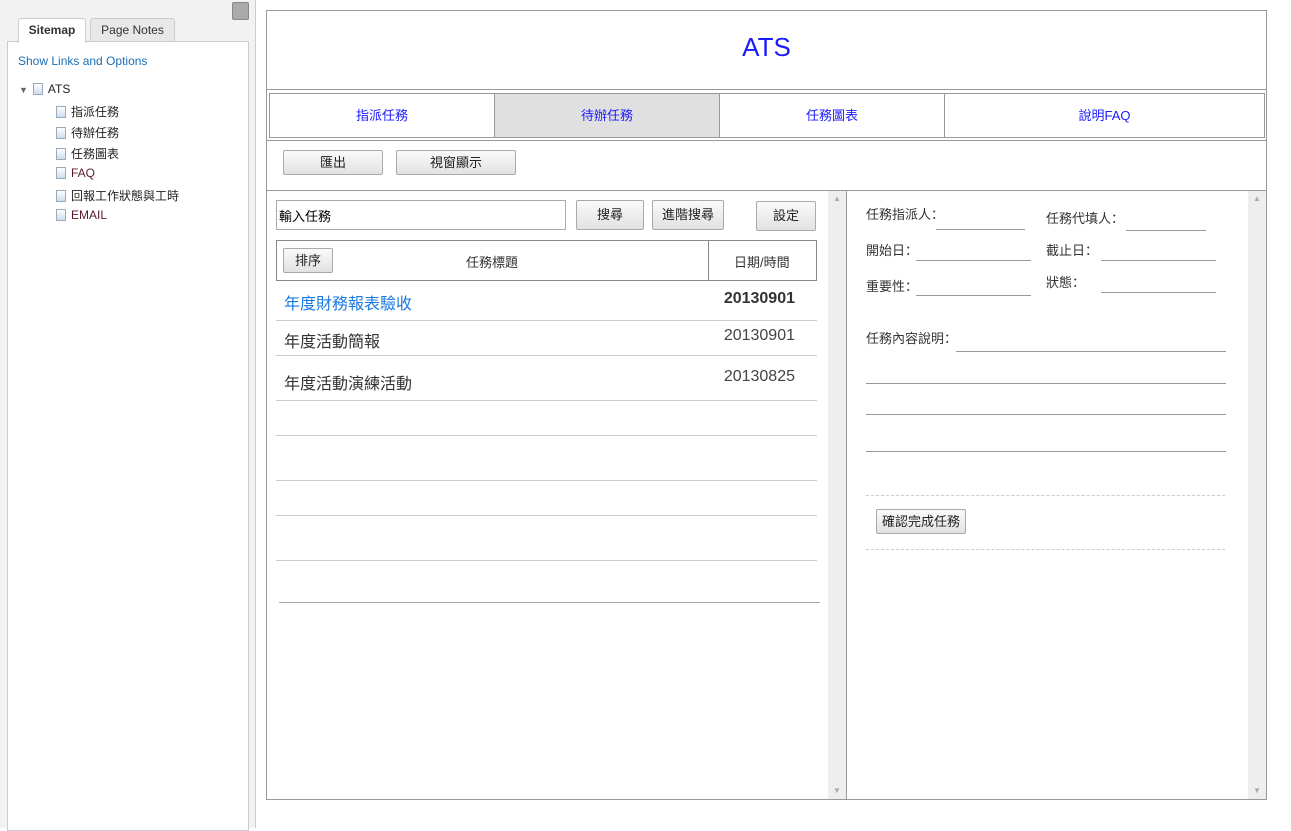 The height and width of the screenshot is (831, 1291). Describe the element at coordinates (1066, 282) in the screenshot. I see `status-label: 狀態：` at that location.